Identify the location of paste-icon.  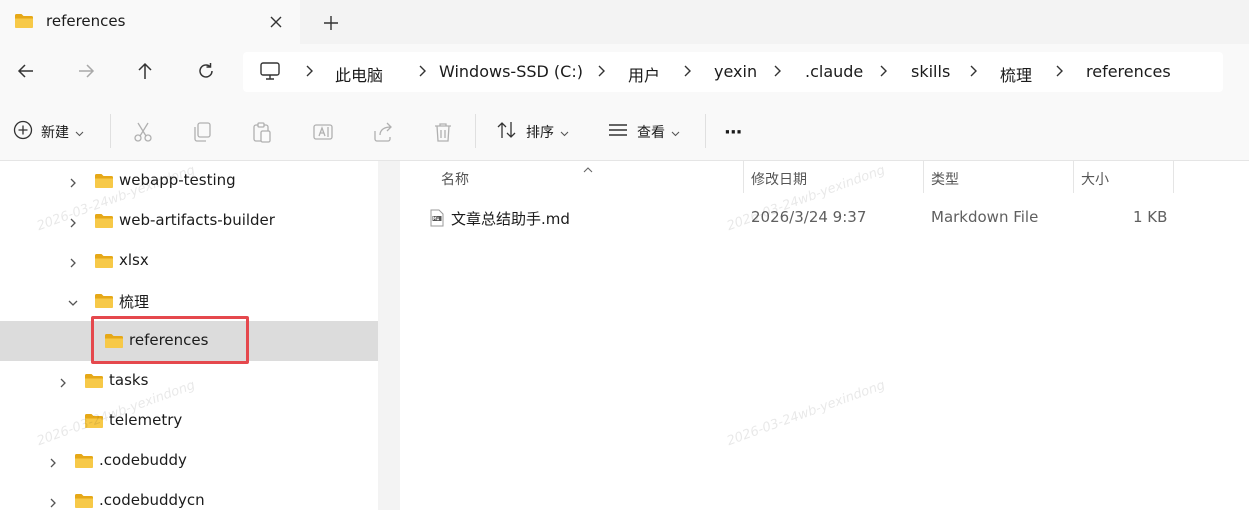
(262, 132).